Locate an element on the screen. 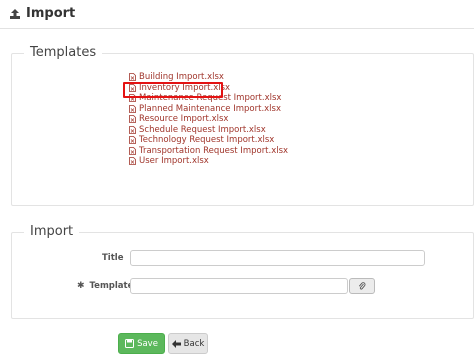  back-label: Back is located at coordinates (194, 343).